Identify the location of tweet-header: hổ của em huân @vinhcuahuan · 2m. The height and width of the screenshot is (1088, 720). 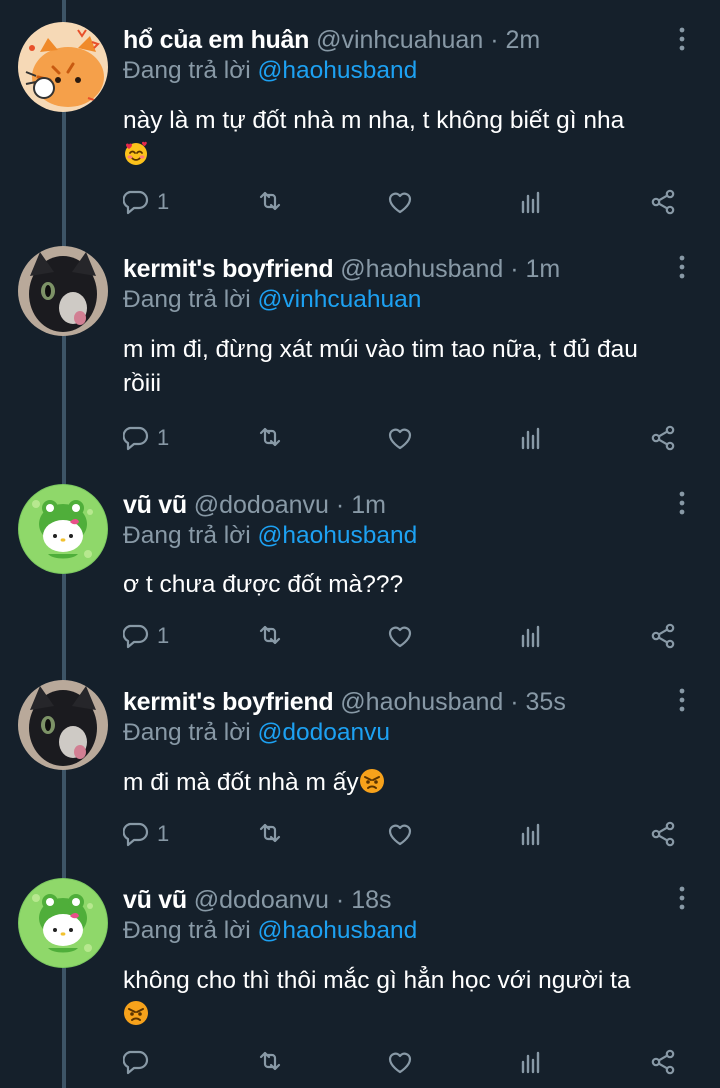
(331, 40).